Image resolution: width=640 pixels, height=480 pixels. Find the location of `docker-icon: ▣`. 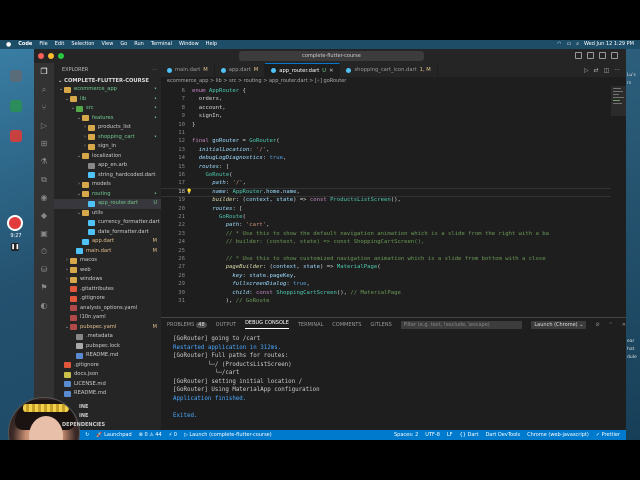

docker-icon: ▣ is located at coordinates (44, 234).